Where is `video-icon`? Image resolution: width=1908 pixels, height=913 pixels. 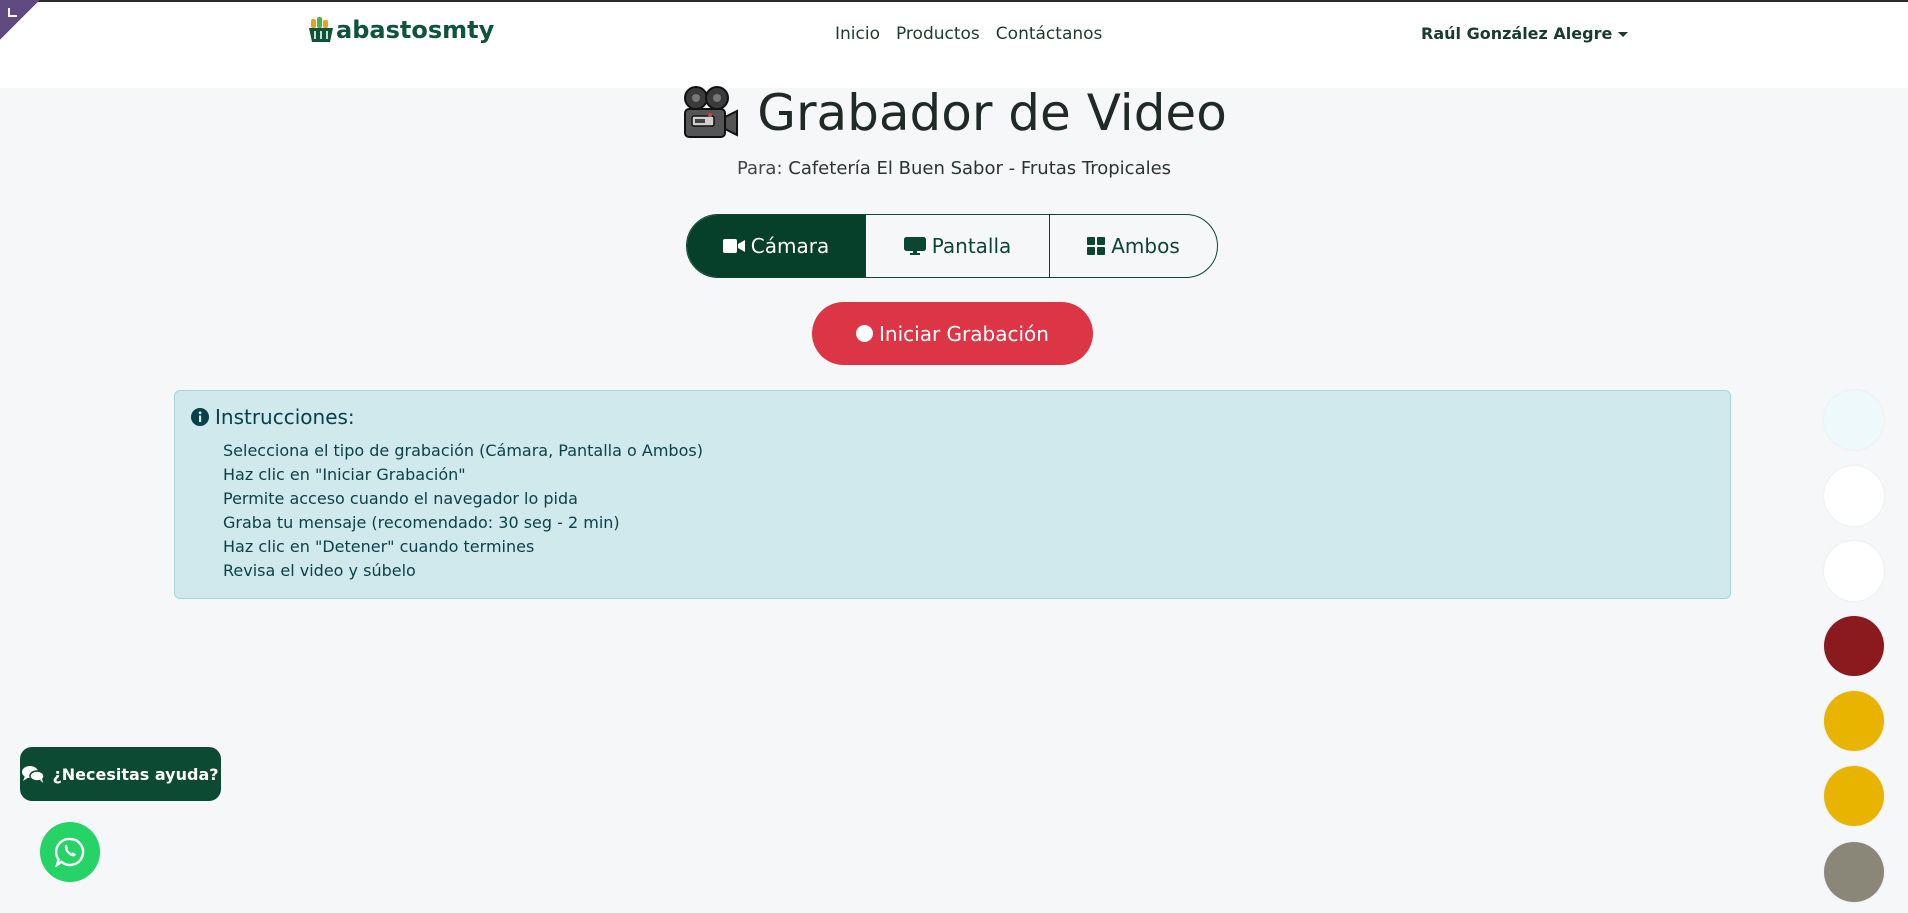 video-icon is located at coordinates (733, 246).